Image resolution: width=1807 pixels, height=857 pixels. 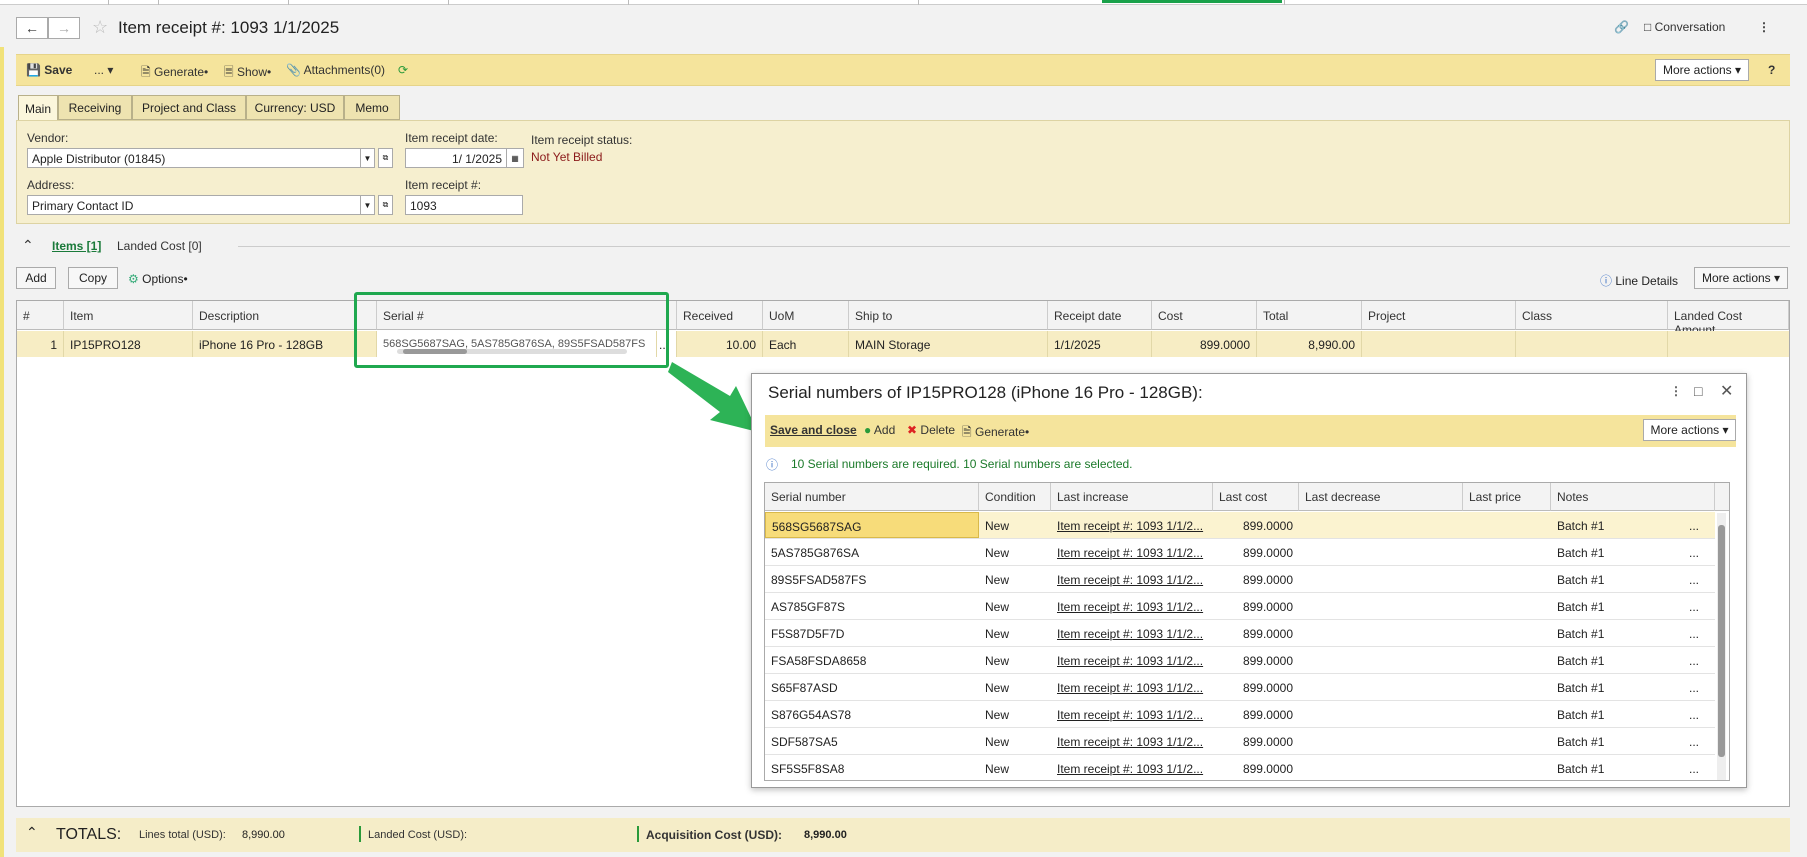 I want to click on tab-memo: Memo, so click(x=372, y=107).